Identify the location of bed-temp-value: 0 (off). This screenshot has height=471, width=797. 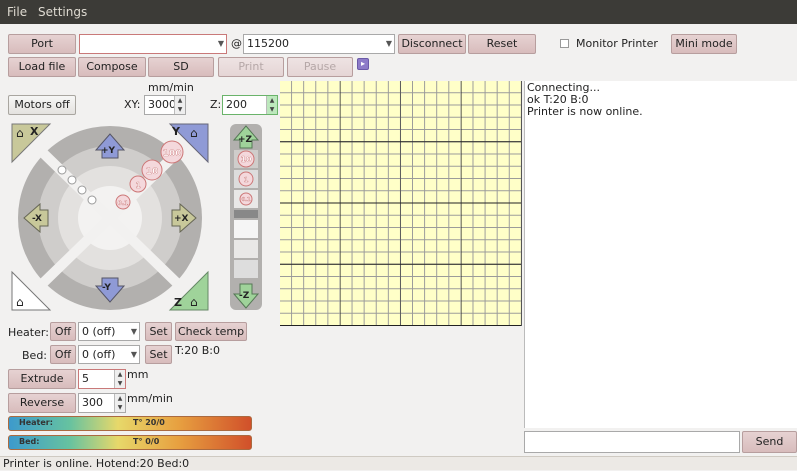
(99, 354).